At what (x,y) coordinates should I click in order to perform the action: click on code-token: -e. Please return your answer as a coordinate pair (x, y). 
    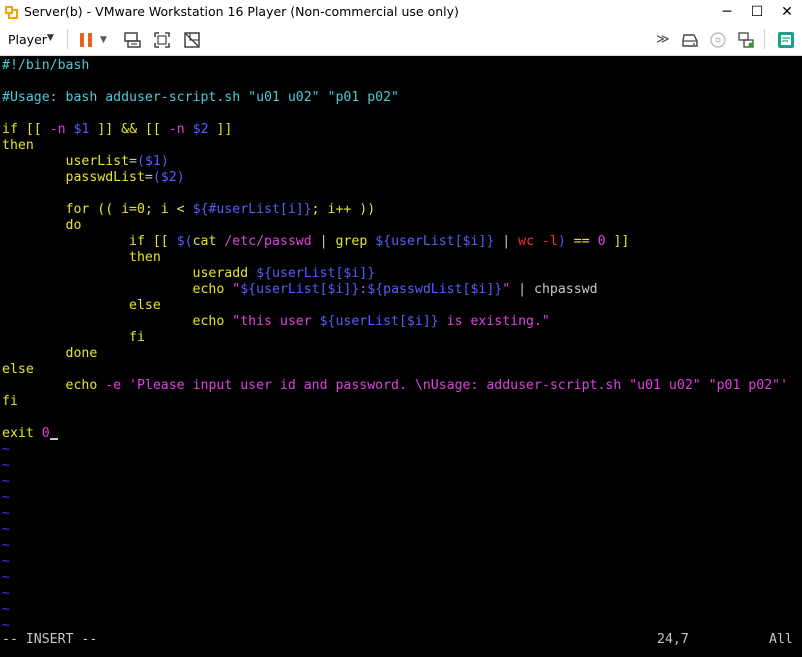
    Looking at the image, I should click on (113, 385).